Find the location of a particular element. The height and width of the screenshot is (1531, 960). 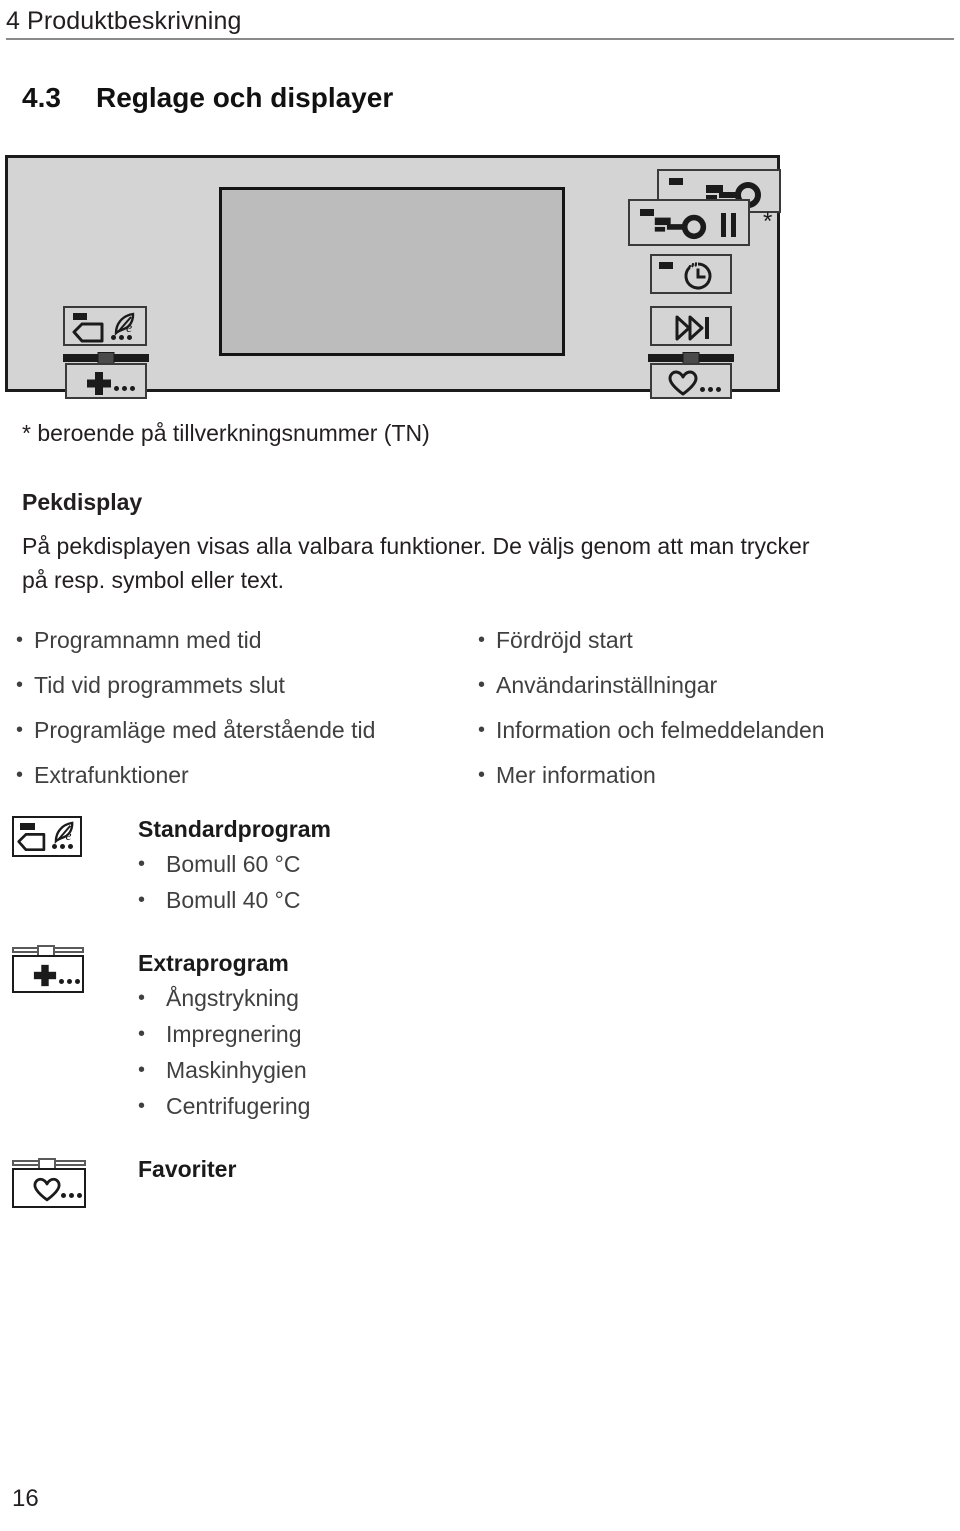

programme-group-title: Favoriter is located at coordinates (187, 1169).